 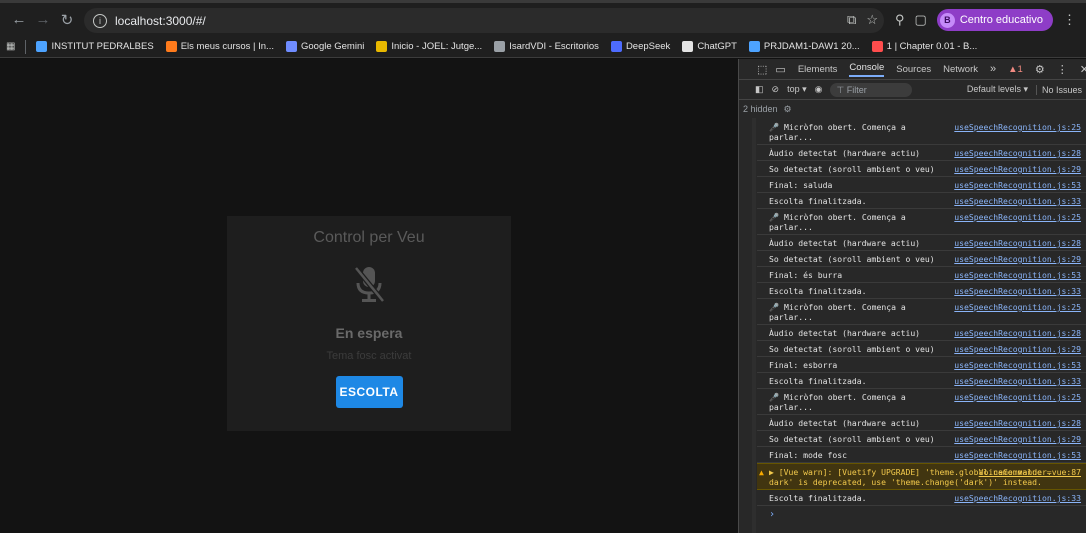 What do you see at coordinates (546, 46) in the screenshot?
I see `bookmark-item: IsardVDI - Escritorios` at bounding box center [546, 46].